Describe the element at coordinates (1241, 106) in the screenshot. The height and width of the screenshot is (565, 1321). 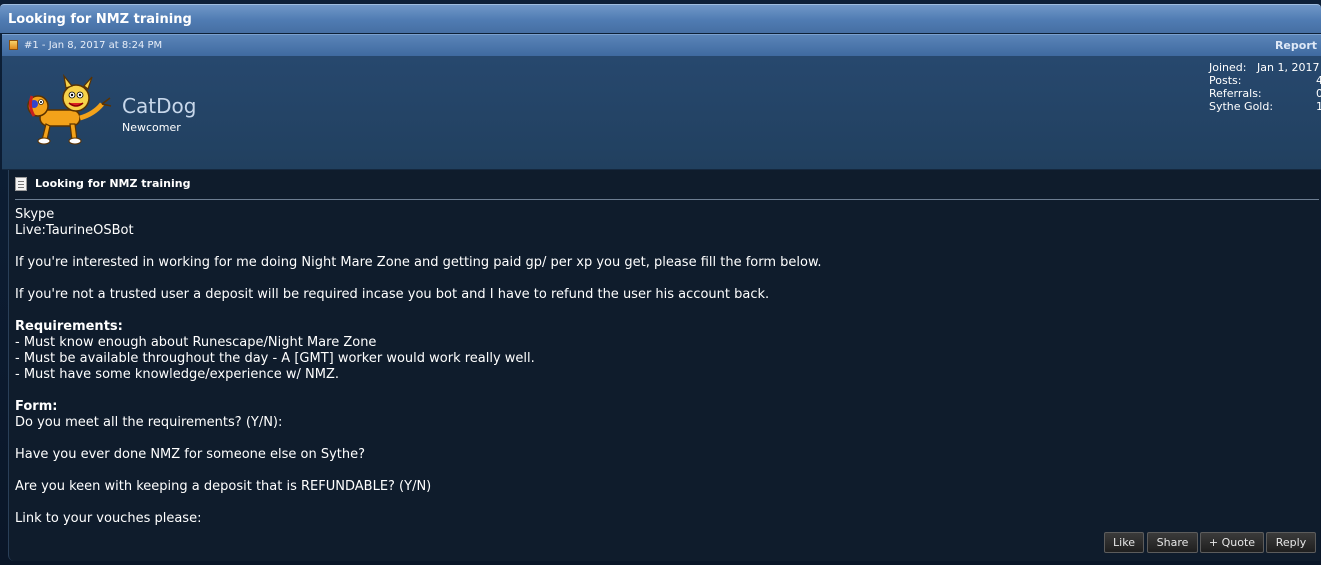
I see `stat-label: Sythe Gold:` at that location.